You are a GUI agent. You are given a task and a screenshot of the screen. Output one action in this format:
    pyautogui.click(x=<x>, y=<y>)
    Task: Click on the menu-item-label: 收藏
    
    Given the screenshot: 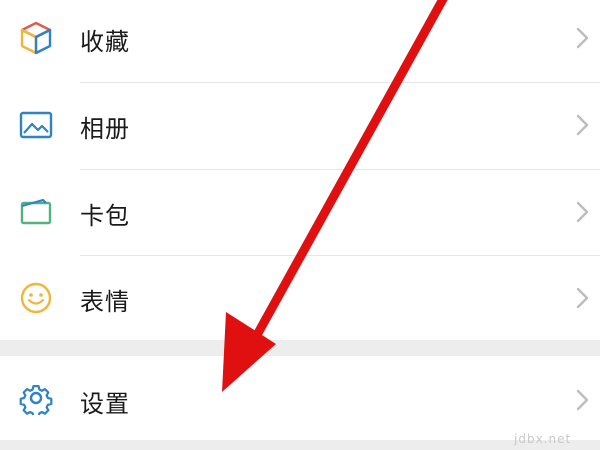 What is the action you would take?
    pyautogui.click(x=105, y=42)
    